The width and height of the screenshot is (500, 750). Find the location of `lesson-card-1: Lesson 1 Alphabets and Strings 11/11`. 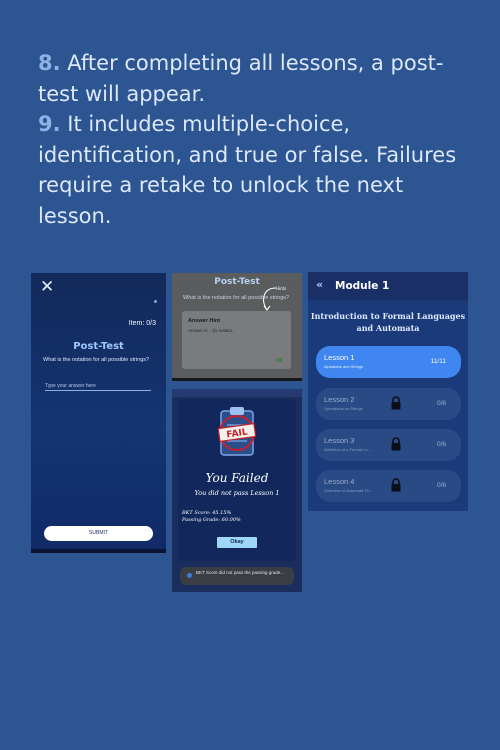

lesson-card-1: Lesson 1 Alphabets and Strings 11/11 is located at coordinates (388, 362).